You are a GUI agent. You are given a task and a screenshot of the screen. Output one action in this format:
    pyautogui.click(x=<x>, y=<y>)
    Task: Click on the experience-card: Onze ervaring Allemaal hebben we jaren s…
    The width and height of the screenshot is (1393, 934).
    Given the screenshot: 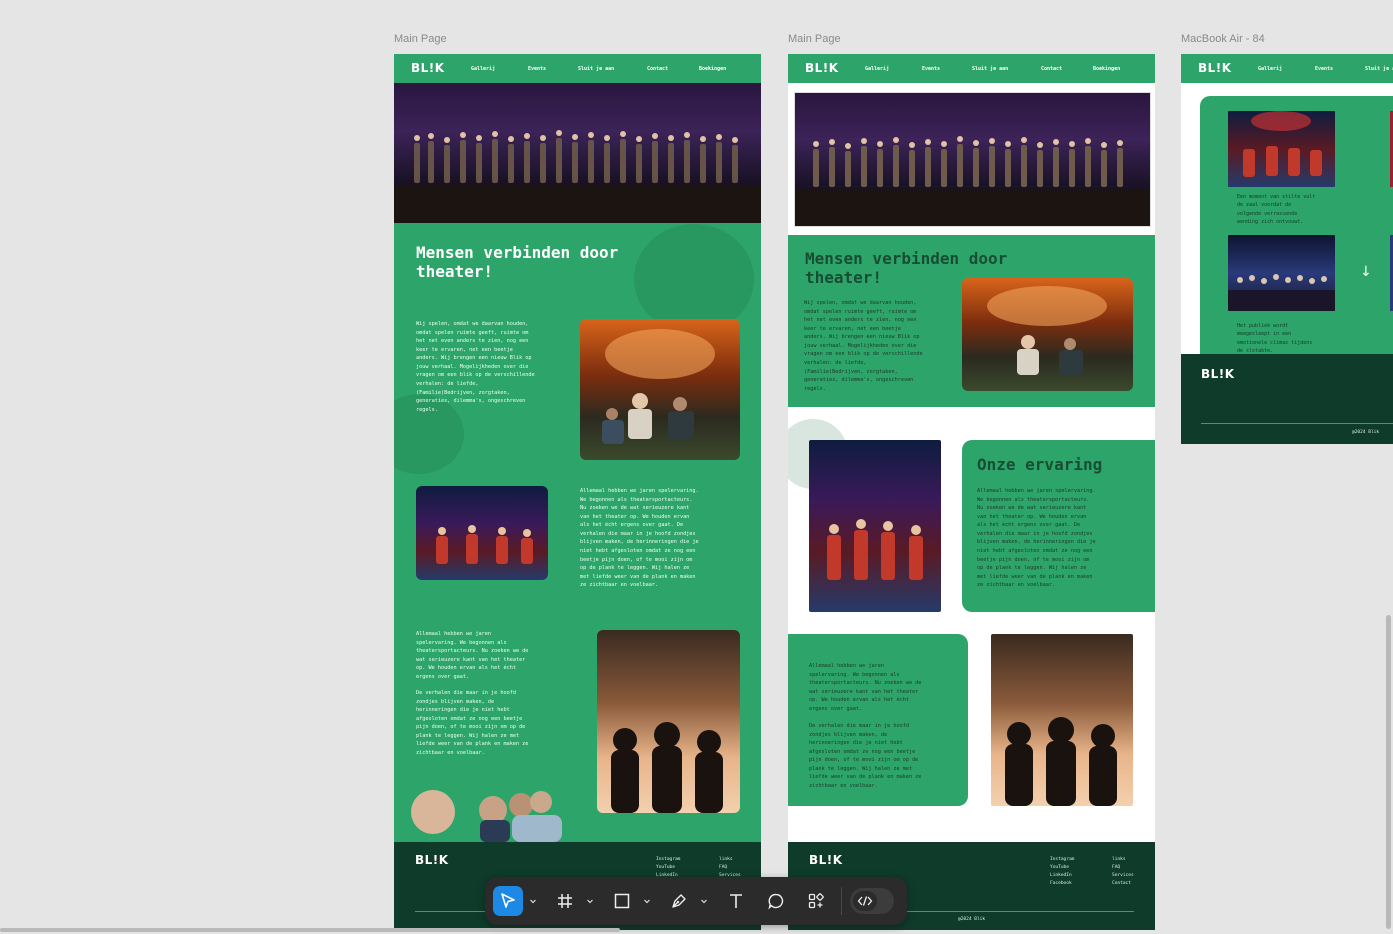 What is the action you would take?
    pyautogui.click(x=1058, y=526)
    